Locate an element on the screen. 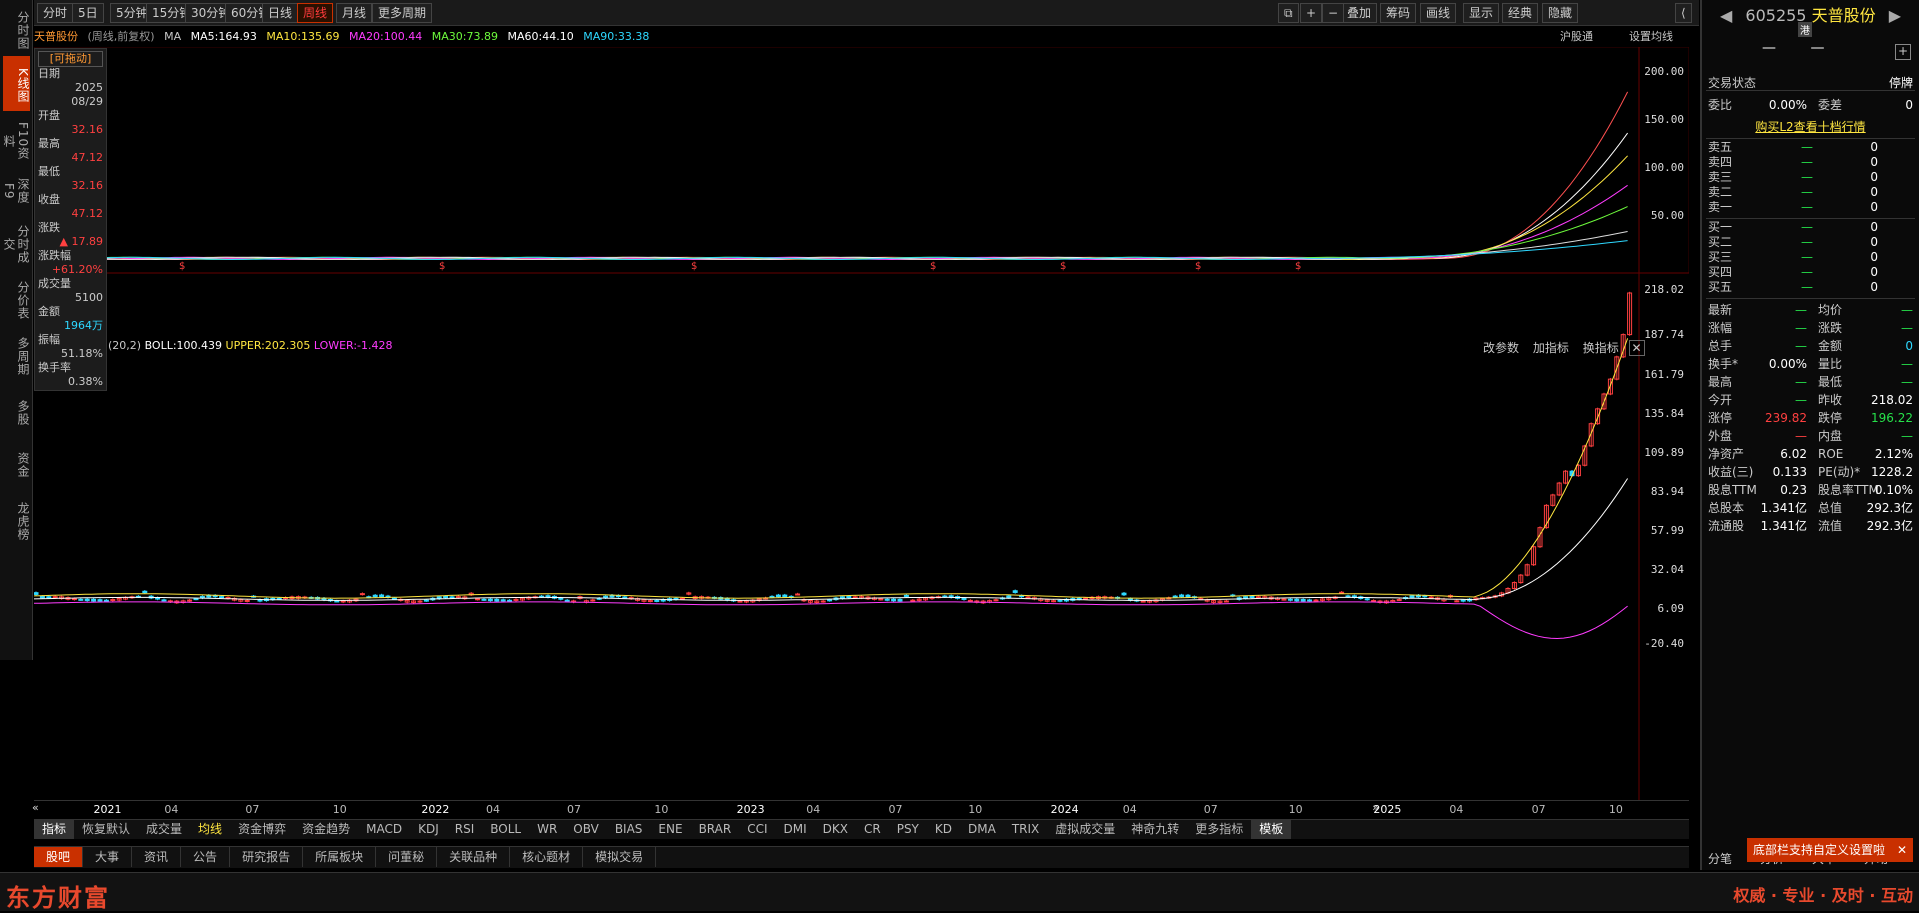 This screenshot has height=913, width=1919. bottom-tab-8: 核心题材 is located at coordinates (547, 857).